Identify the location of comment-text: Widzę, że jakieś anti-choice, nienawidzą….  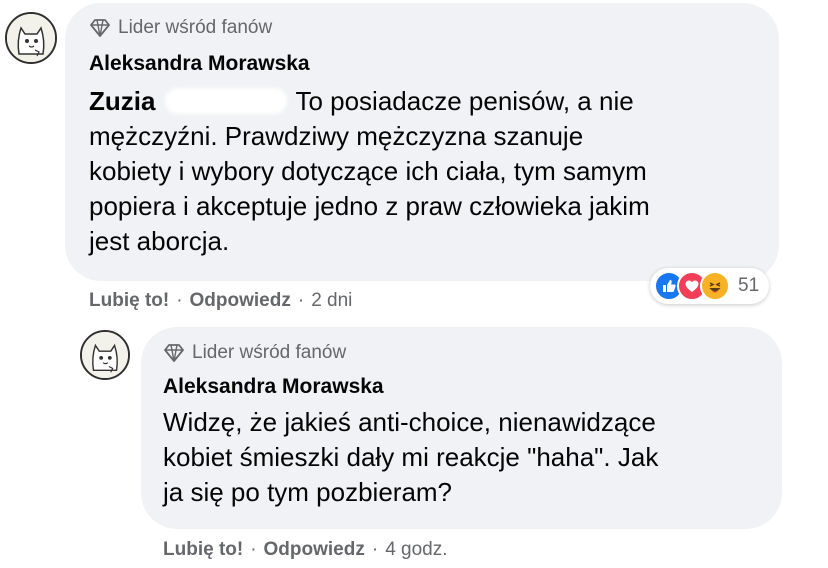
(468, 457).